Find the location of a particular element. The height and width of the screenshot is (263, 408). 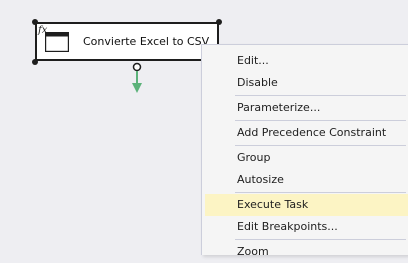

task-convierte-excel-to-csv: fx Convierte Excel to CSV is located at coordinates (127, 41).